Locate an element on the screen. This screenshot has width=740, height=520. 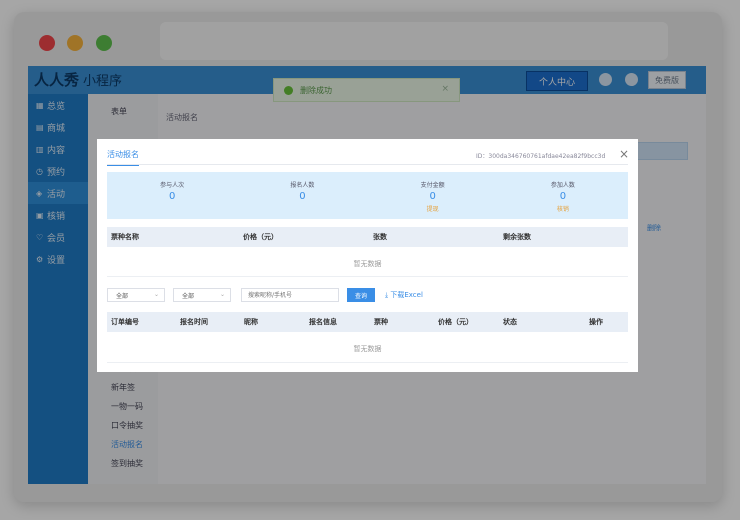
download-excel-link: ⤓ 下载Excel is located at coordinates (404, 295).